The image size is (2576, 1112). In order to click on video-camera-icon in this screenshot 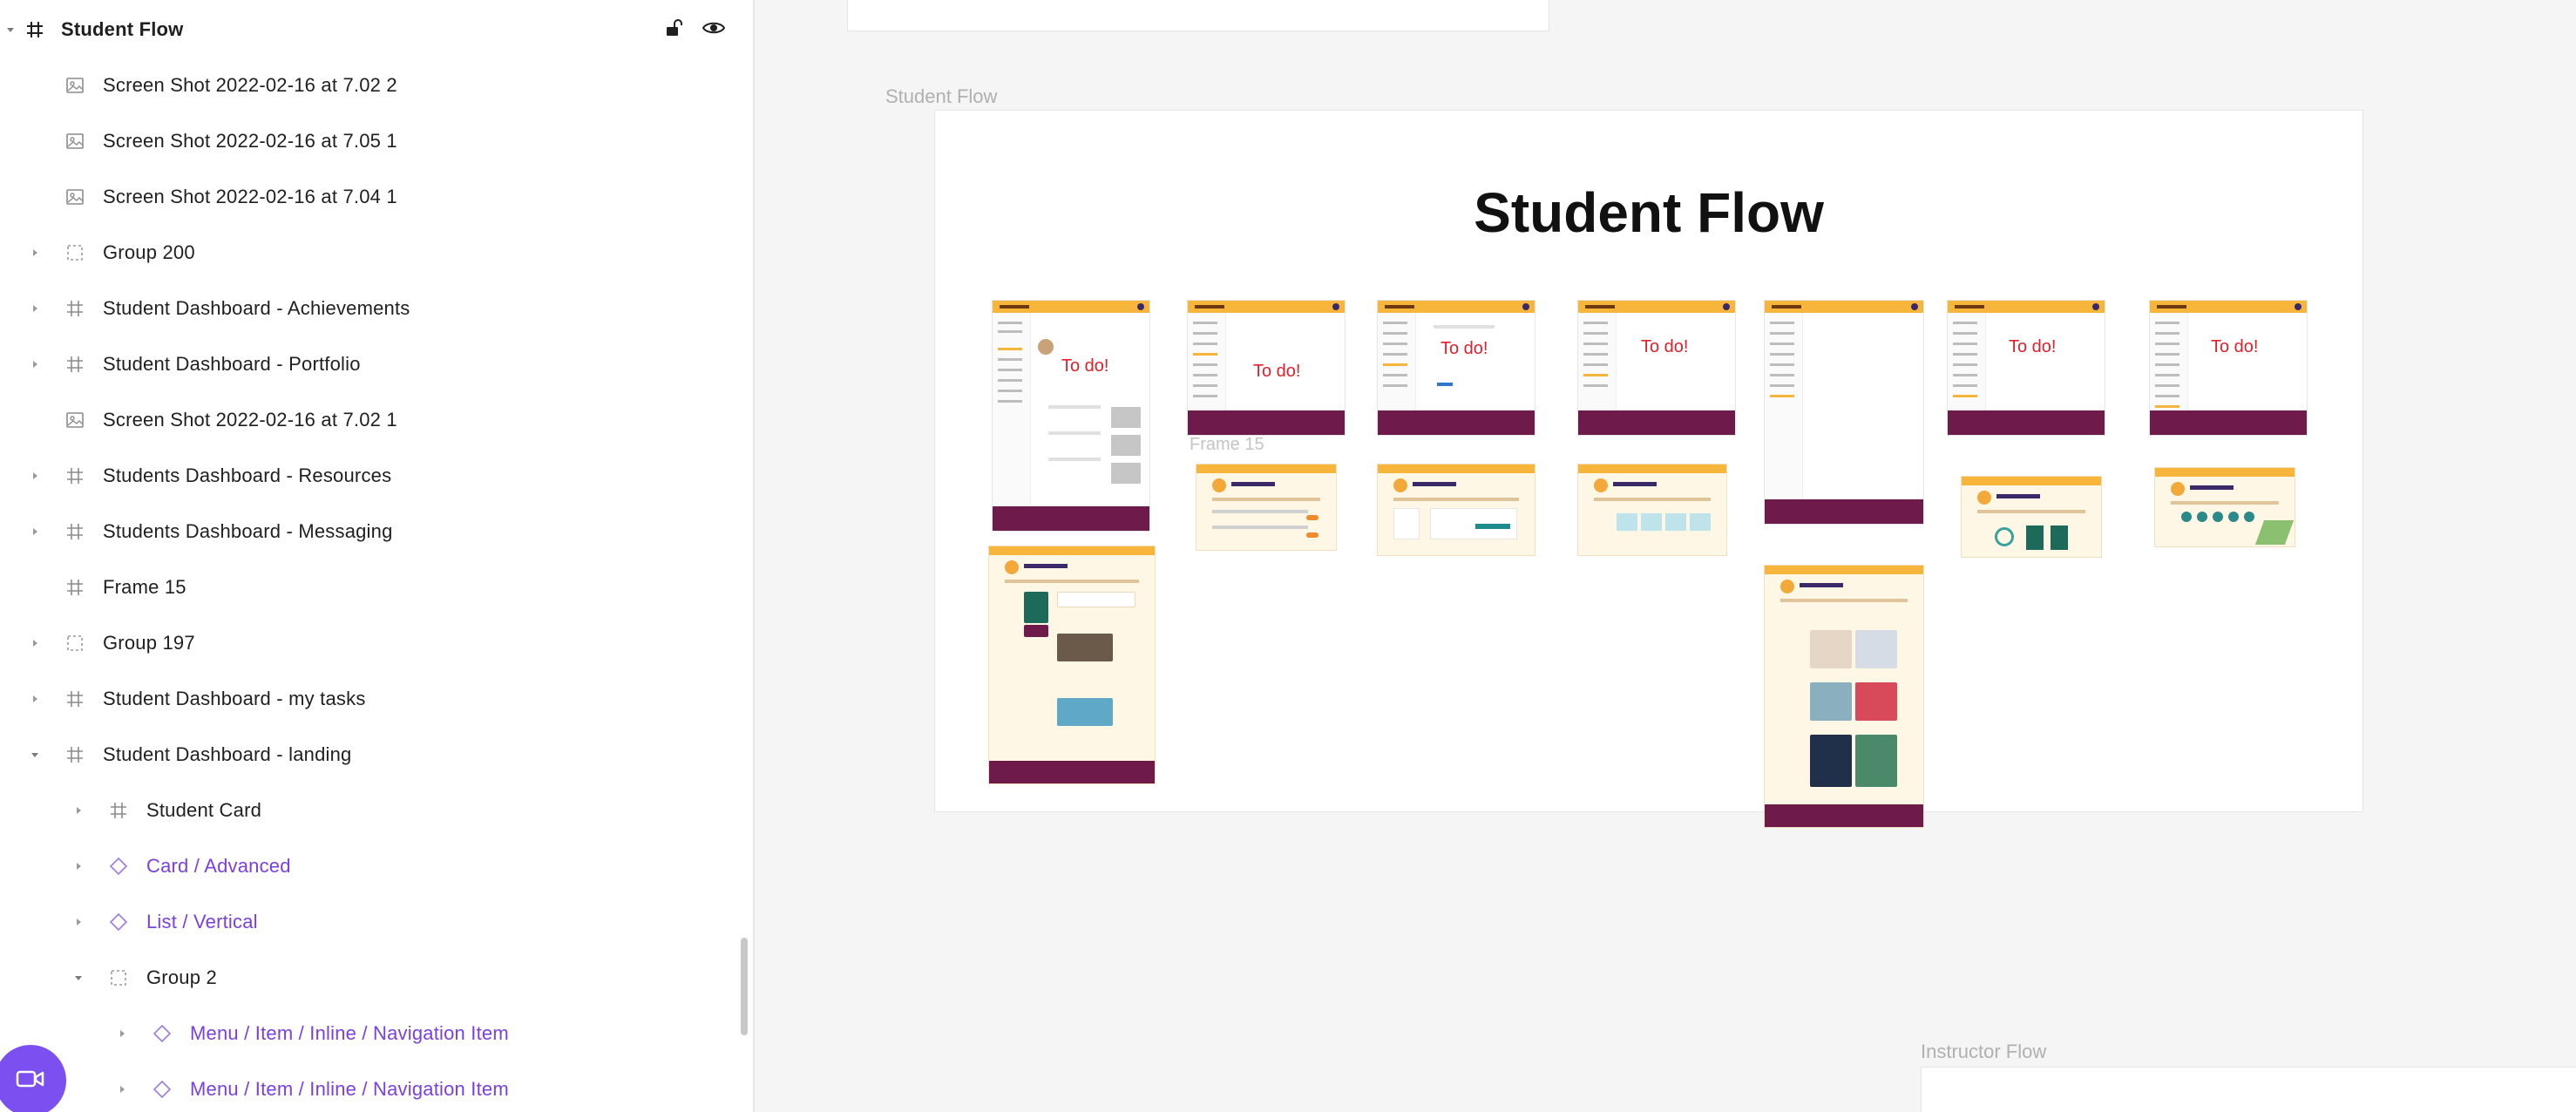, I will do `click(31, 1081)`.